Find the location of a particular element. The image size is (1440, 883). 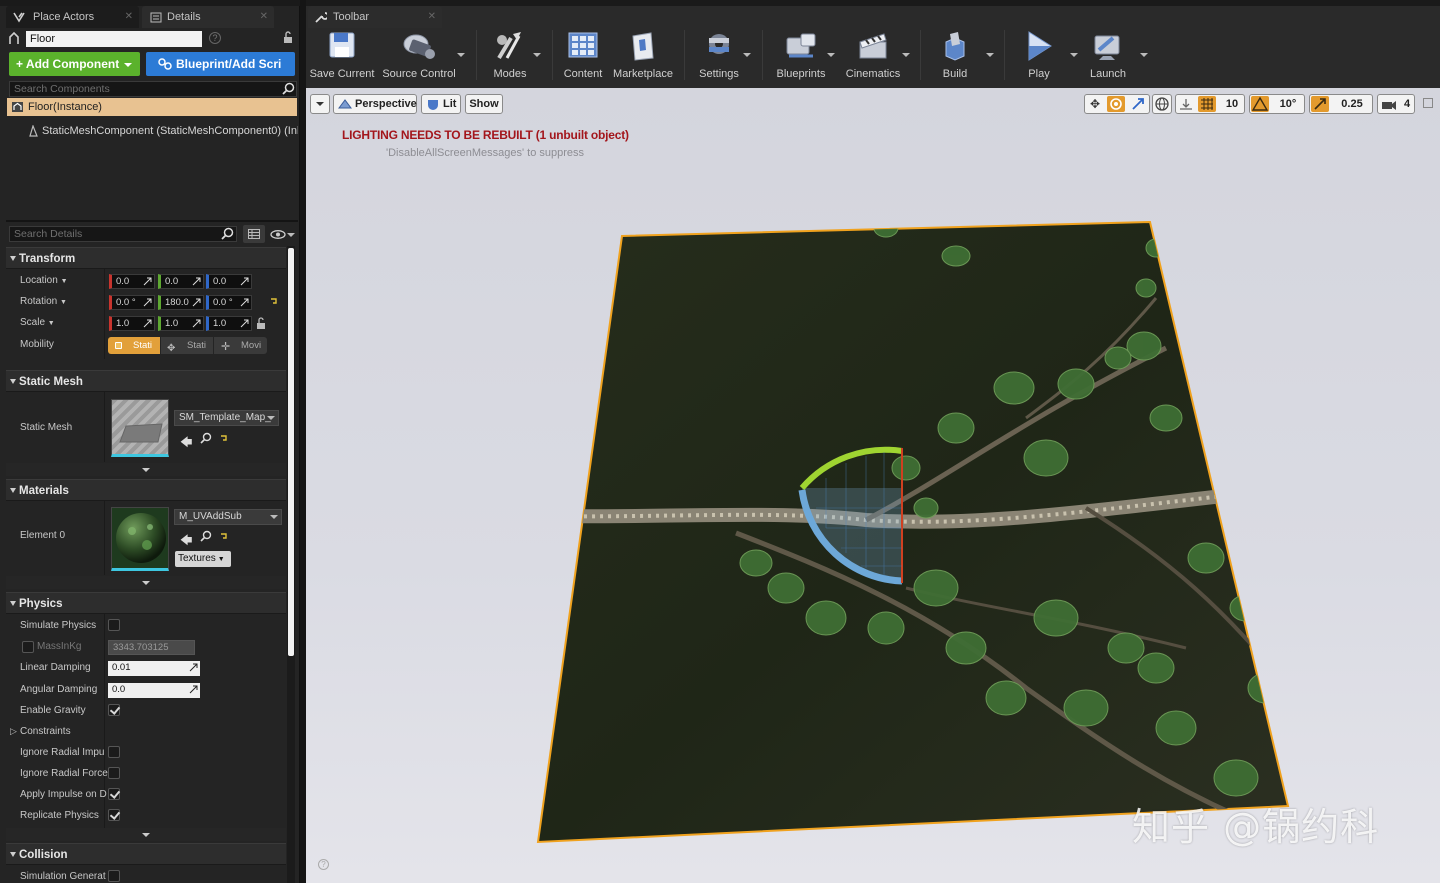

spin-arrow-icon is located at coordinates (196, 302).